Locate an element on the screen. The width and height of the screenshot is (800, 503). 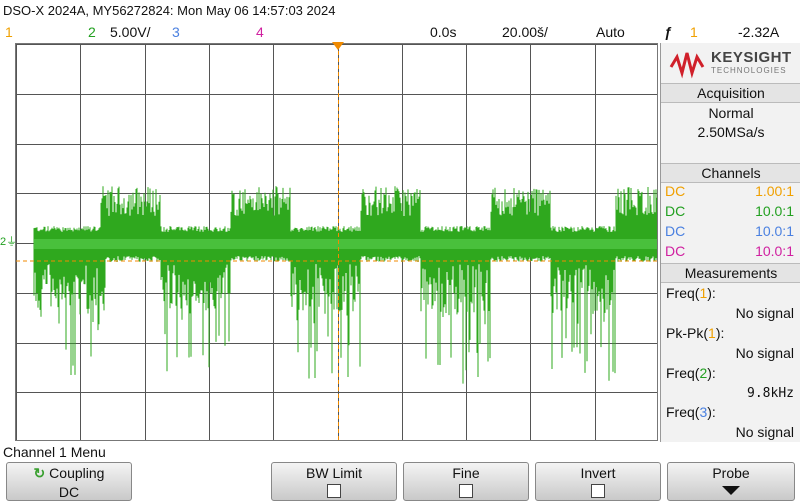
coupling-label: ↻ Coupling is located at coordinates (69, 473).